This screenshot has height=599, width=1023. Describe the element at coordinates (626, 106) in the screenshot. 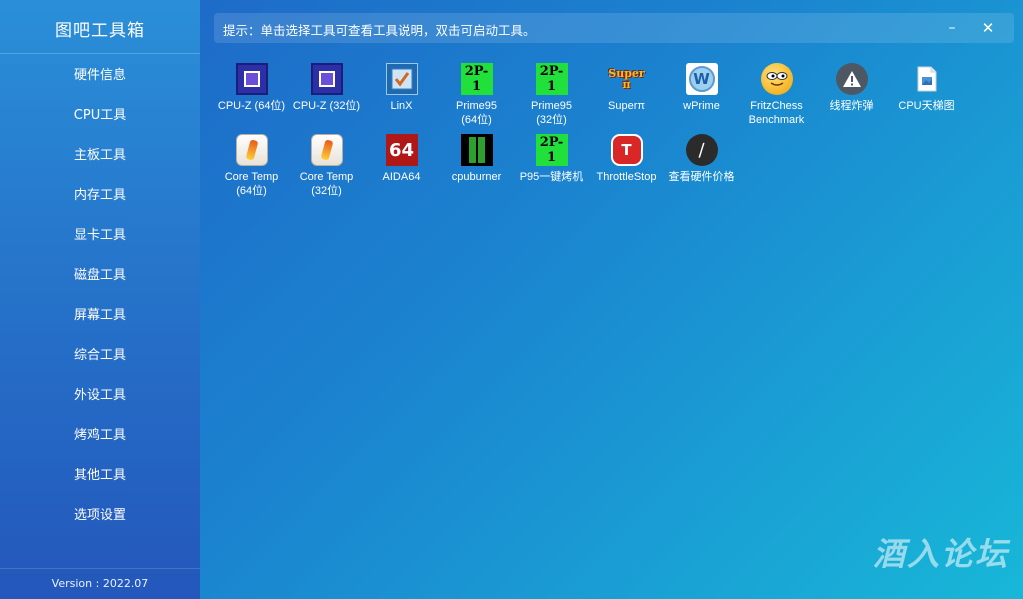

I see `tool-label: Superπ` at that location.